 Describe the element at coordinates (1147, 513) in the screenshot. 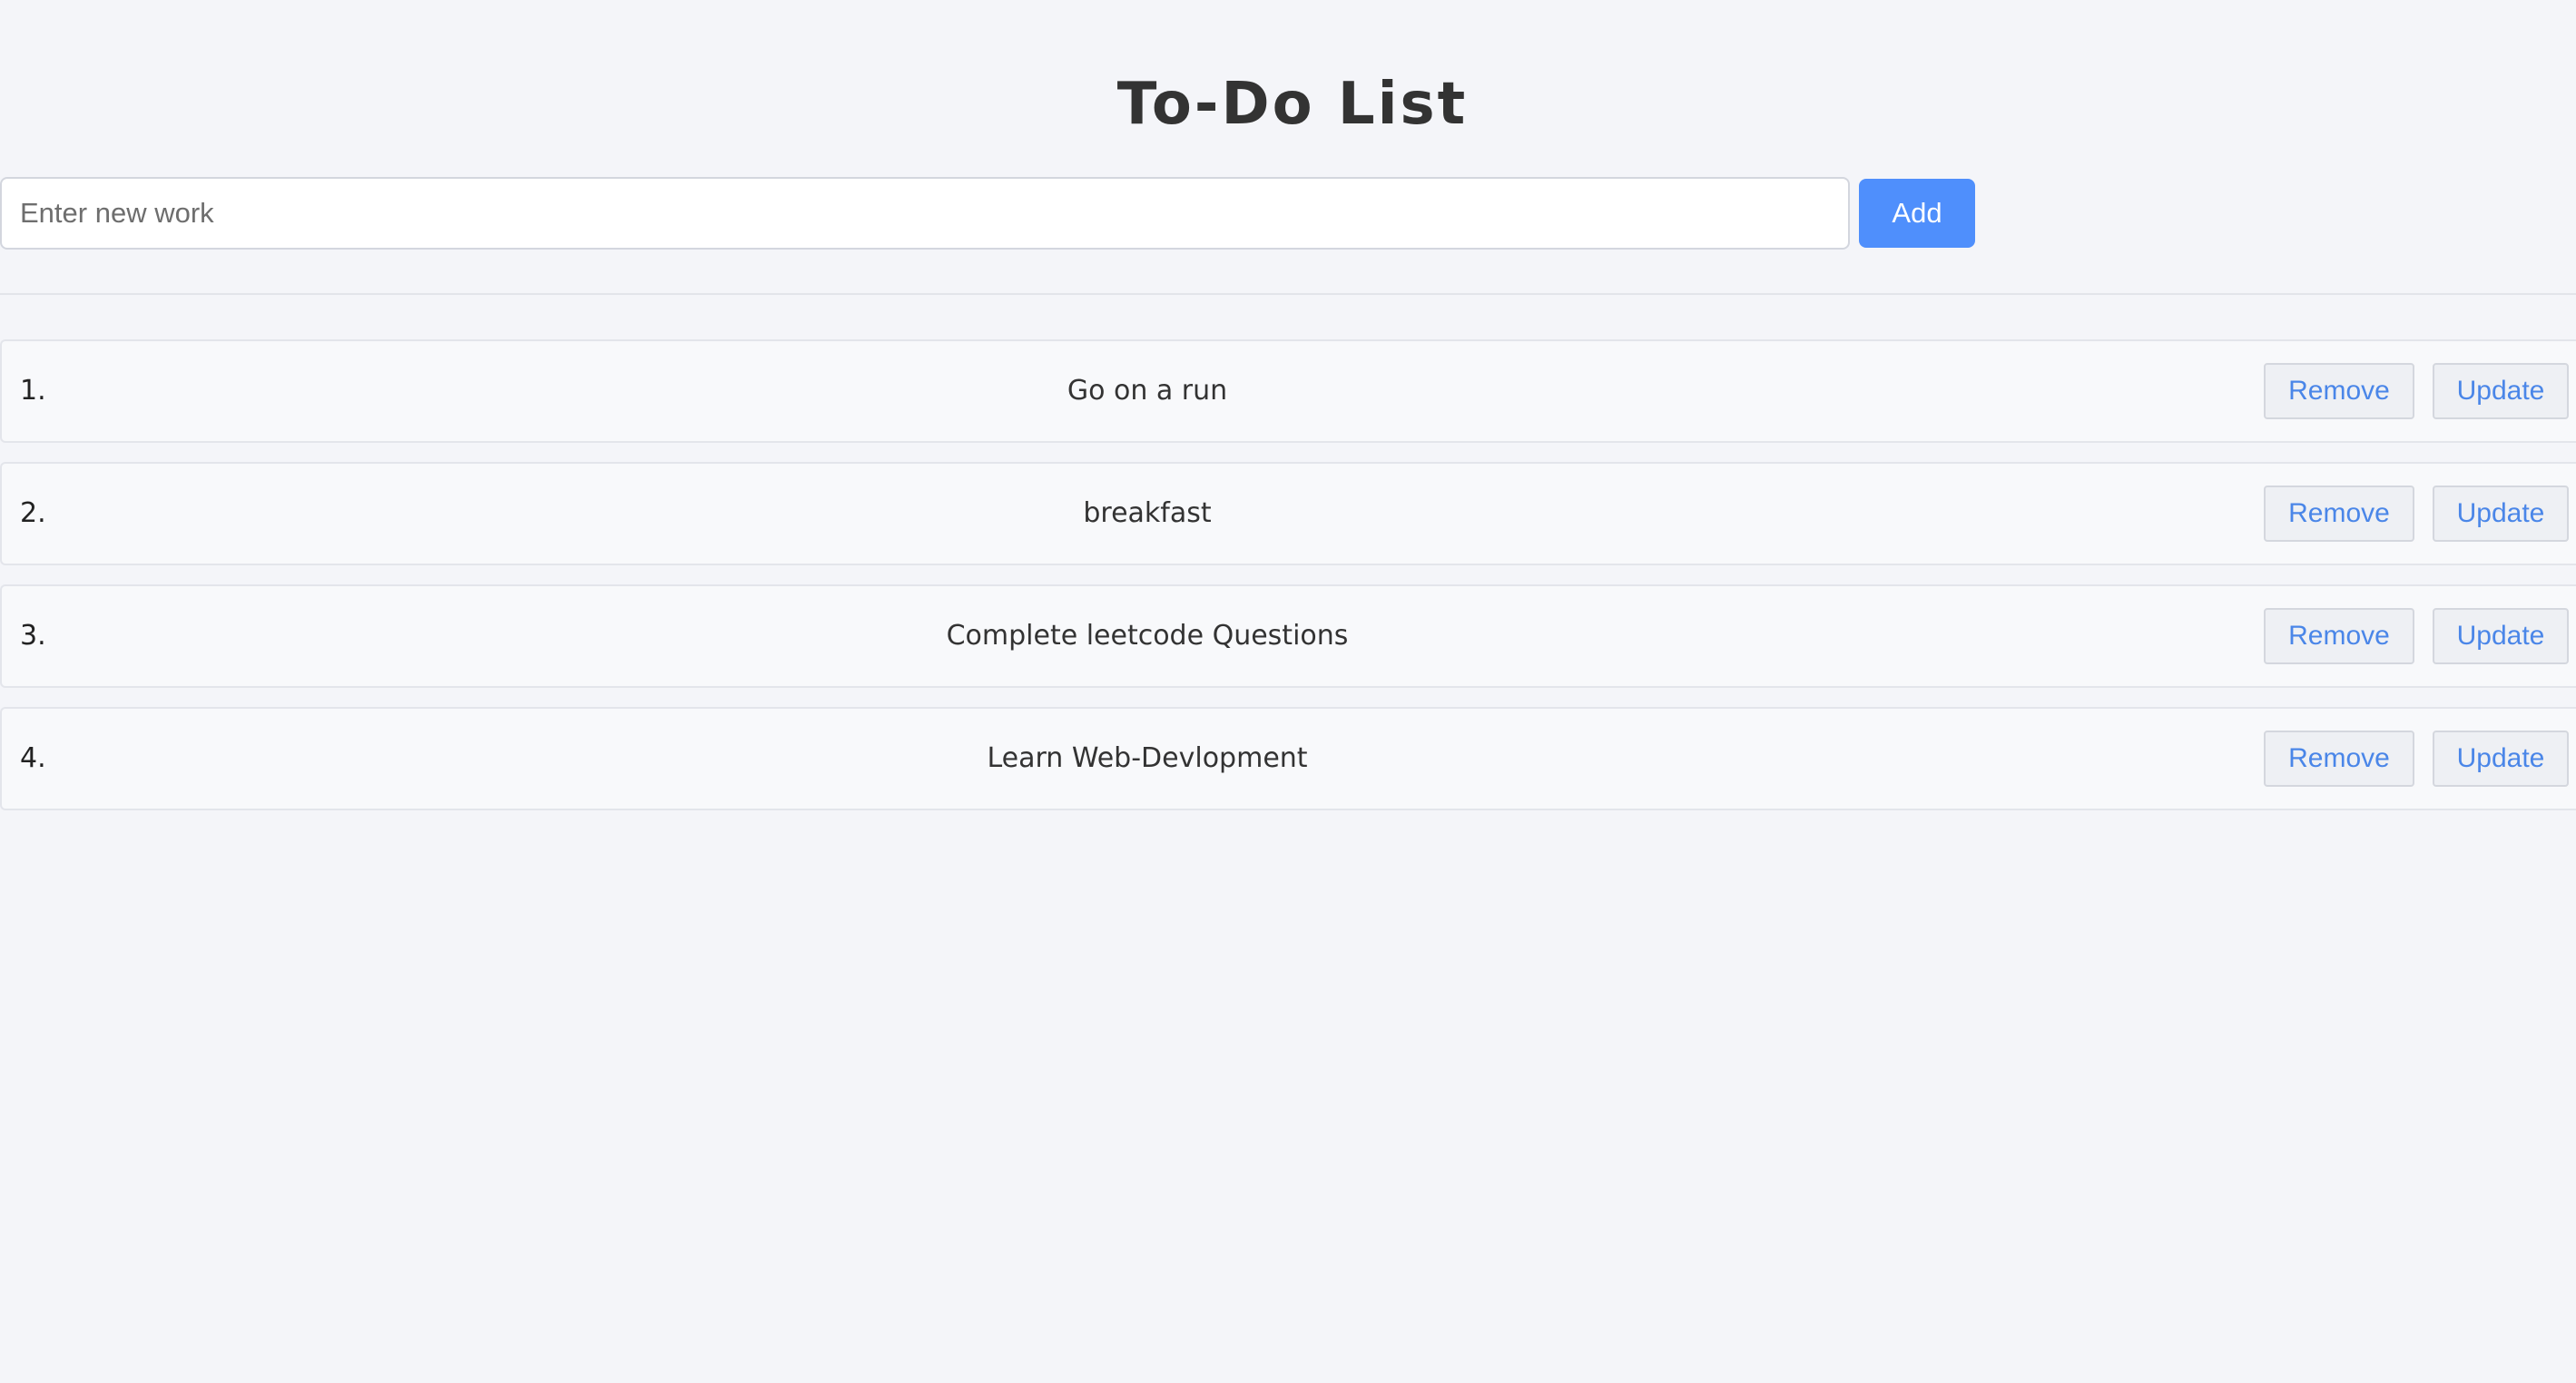

I see `todo-item-text: breakfast` at that location.